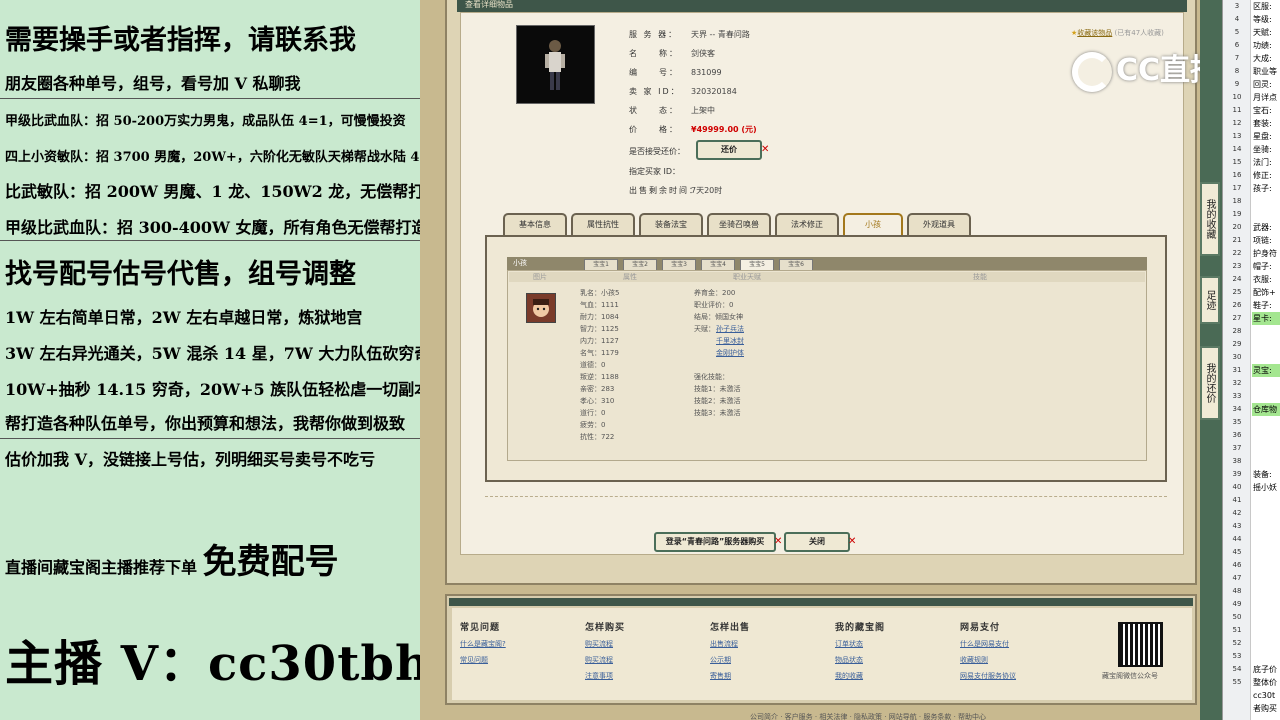 This screenshot has width=1280, height=720. I want to click on talent-link: 孙子兵法, so click(730, 329).